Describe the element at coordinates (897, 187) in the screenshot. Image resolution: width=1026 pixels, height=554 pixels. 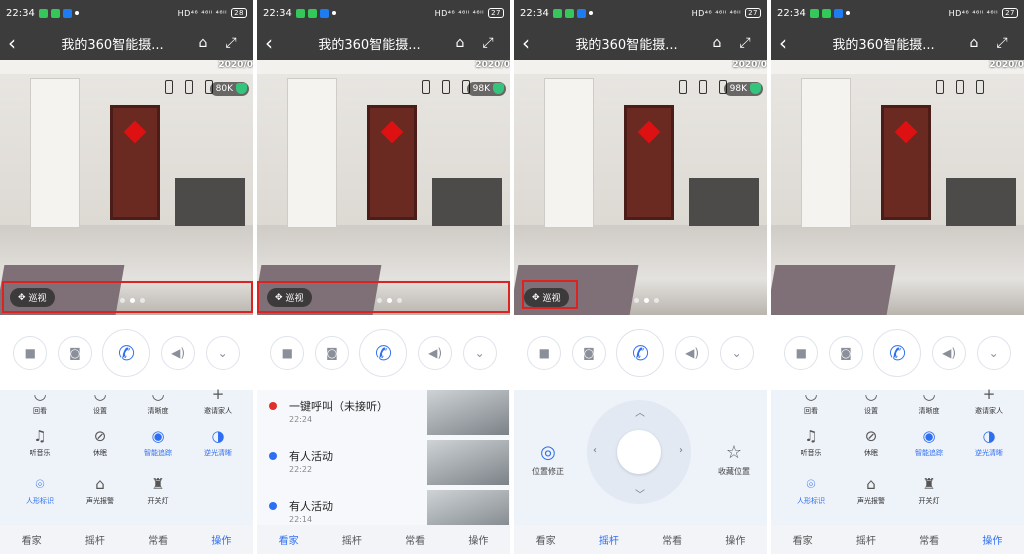
I see `camera-feed: 2020/0` at that location.